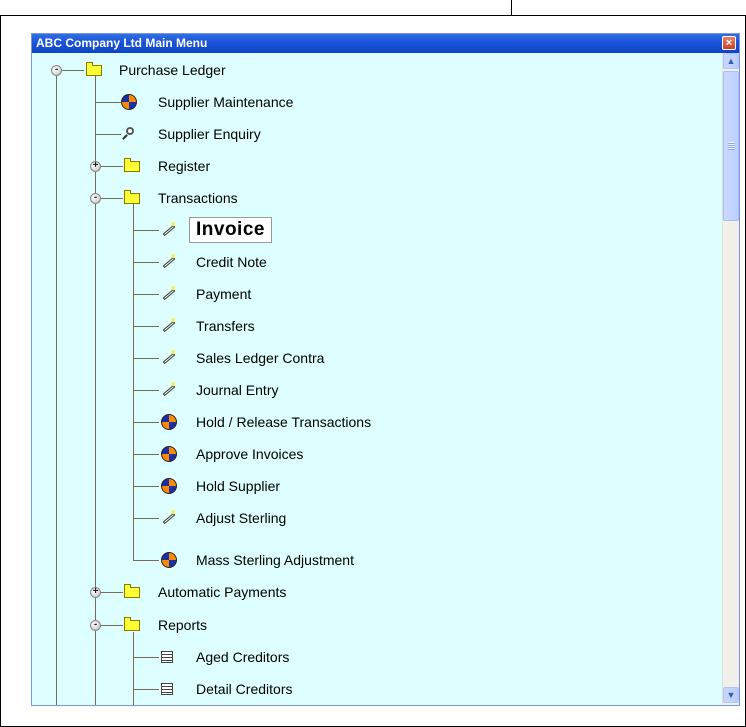  What do you see at coordinates (222, 592) in the screenshot?
I see `tree-node-label: Automatic Payments` at bounding box center [222, 592].